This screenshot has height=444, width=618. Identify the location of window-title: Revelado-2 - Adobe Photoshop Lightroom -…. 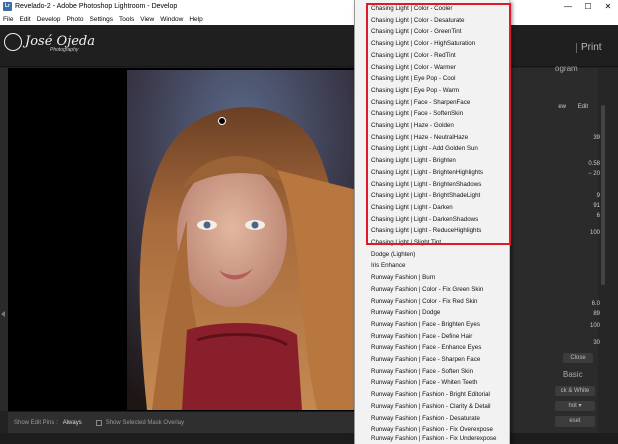
(96, 6).